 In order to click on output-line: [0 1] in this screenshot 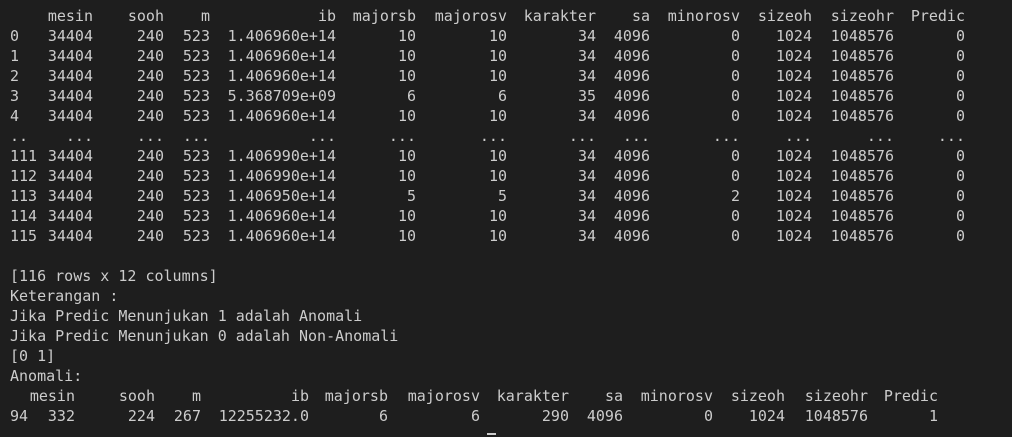, I will do `click(33, 356)`.